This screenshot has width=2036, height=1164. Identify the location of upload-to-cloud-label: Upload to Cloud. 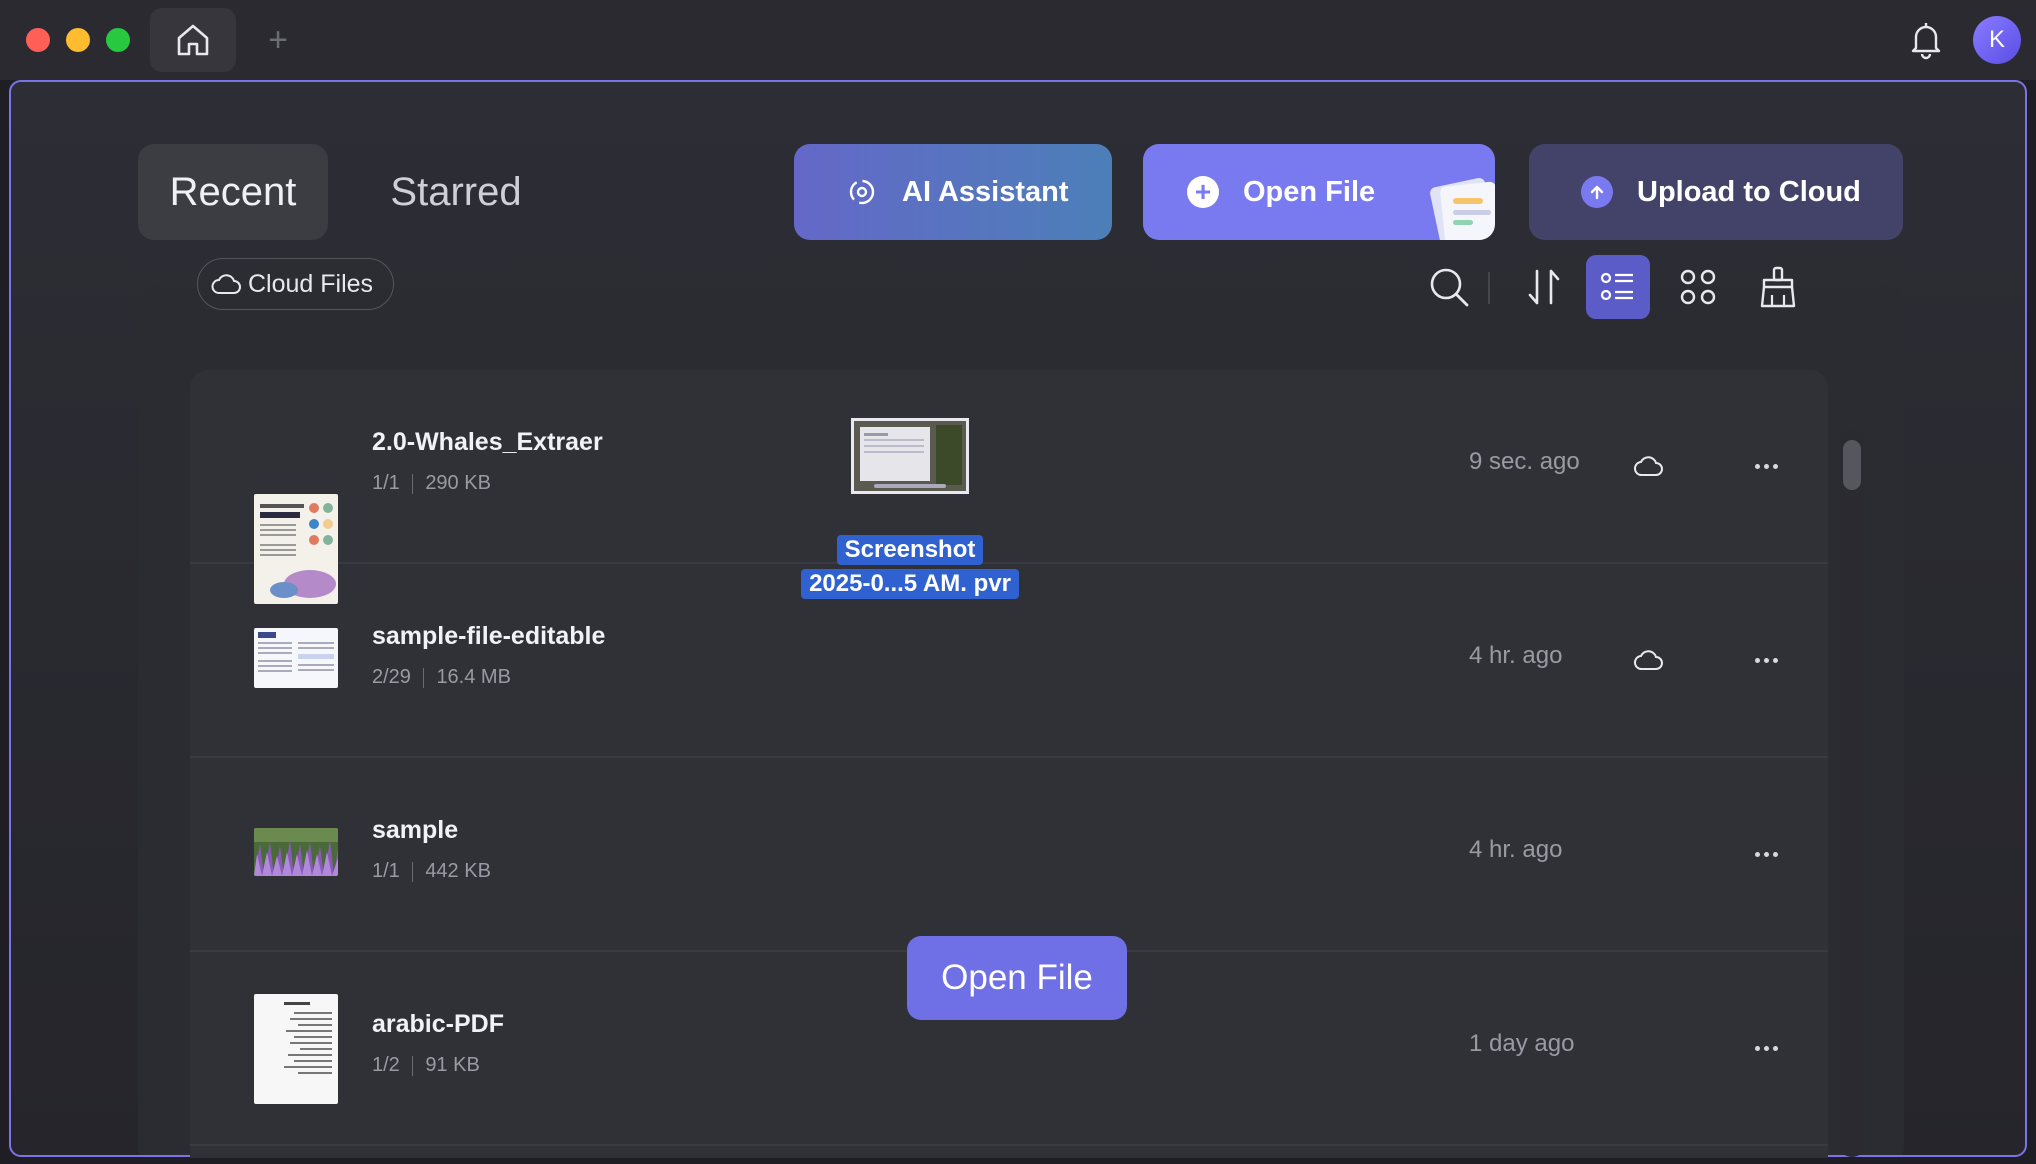
(1749, 191).